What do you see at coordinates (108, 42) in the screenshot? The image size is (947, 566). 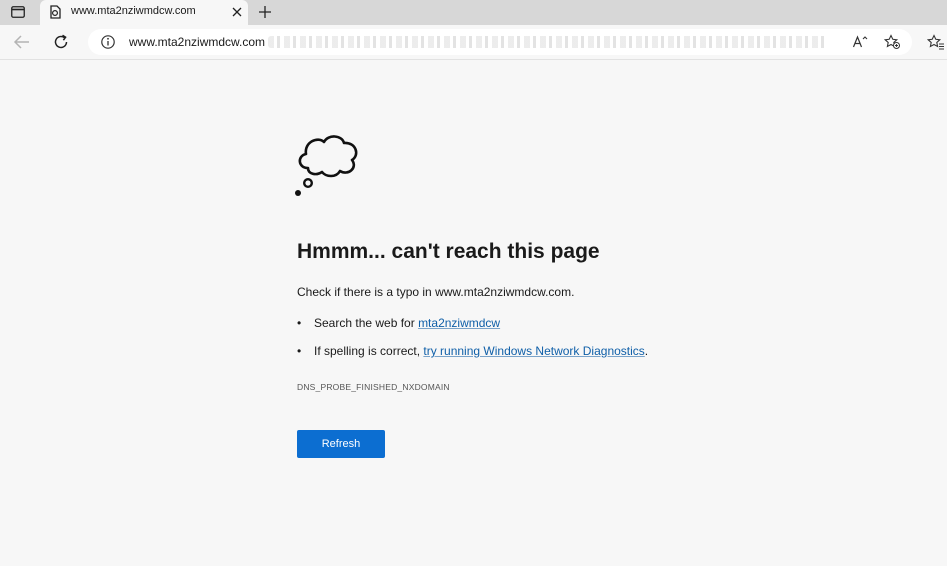 I see `info-icon` at bounding box center [108, 42].